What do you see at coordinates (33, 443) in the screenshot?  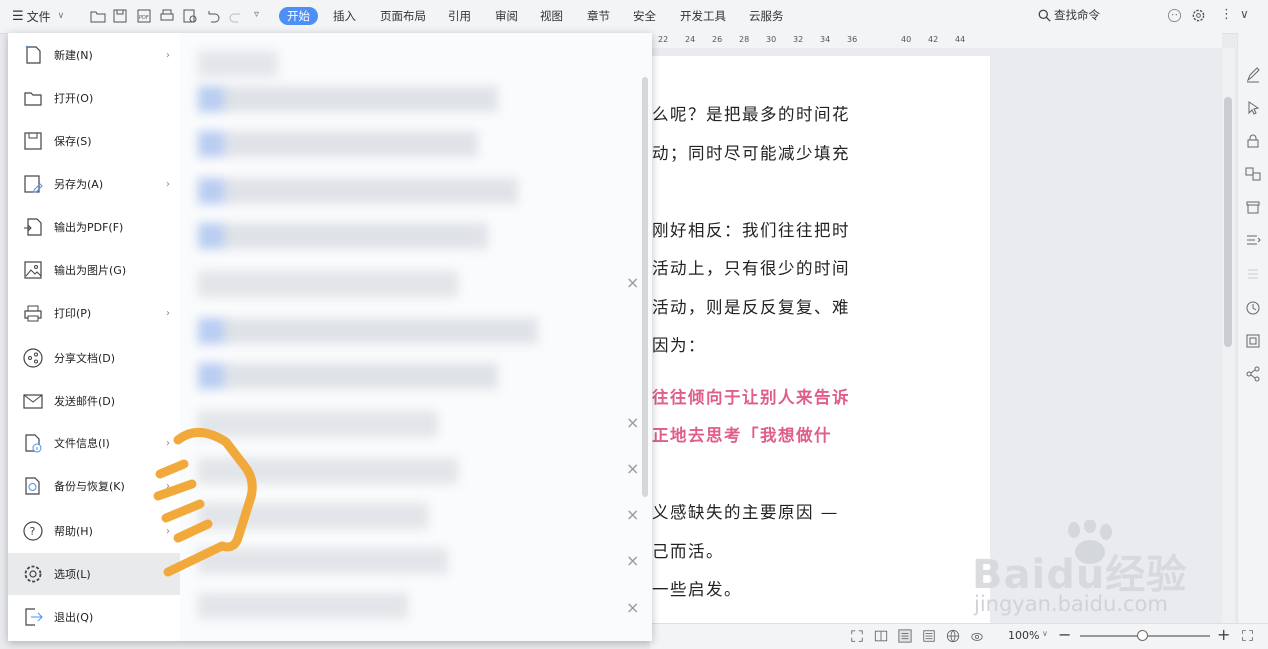 I see `file-info-icon` at bounding box center [33, 443].